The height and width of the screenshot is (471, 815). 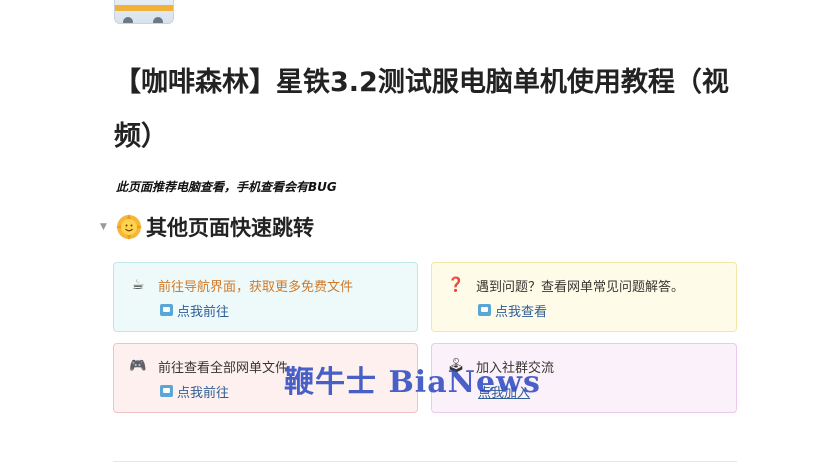 What do you see at coordinates (223, 368) in the screenshot?
I see `card-text: 前往查看全部网单文件` at bounding box center [223, 368].